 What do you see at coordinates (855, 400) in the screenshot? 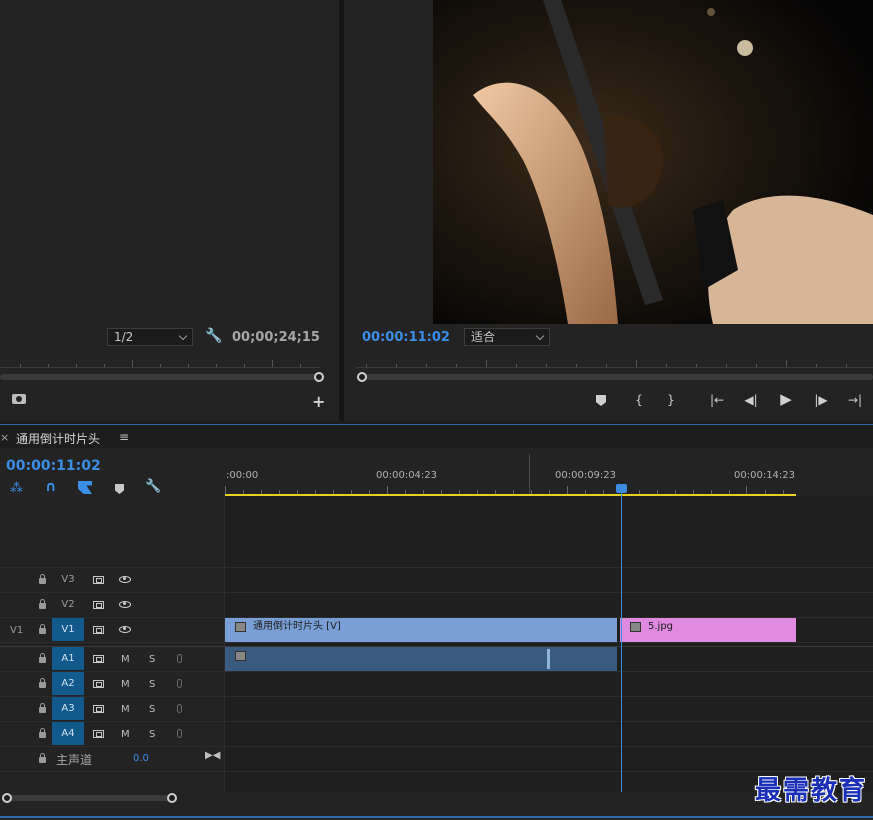
I see `go-to-out-button: →|` at bounding box center [855, 400].